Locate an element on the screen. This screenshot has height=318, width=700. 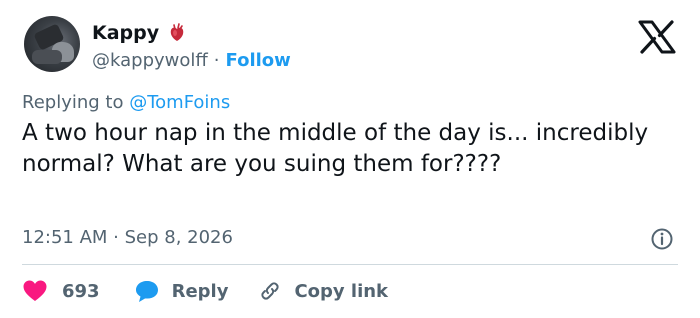
like-button: 693 is located at coordinates (61, 291).